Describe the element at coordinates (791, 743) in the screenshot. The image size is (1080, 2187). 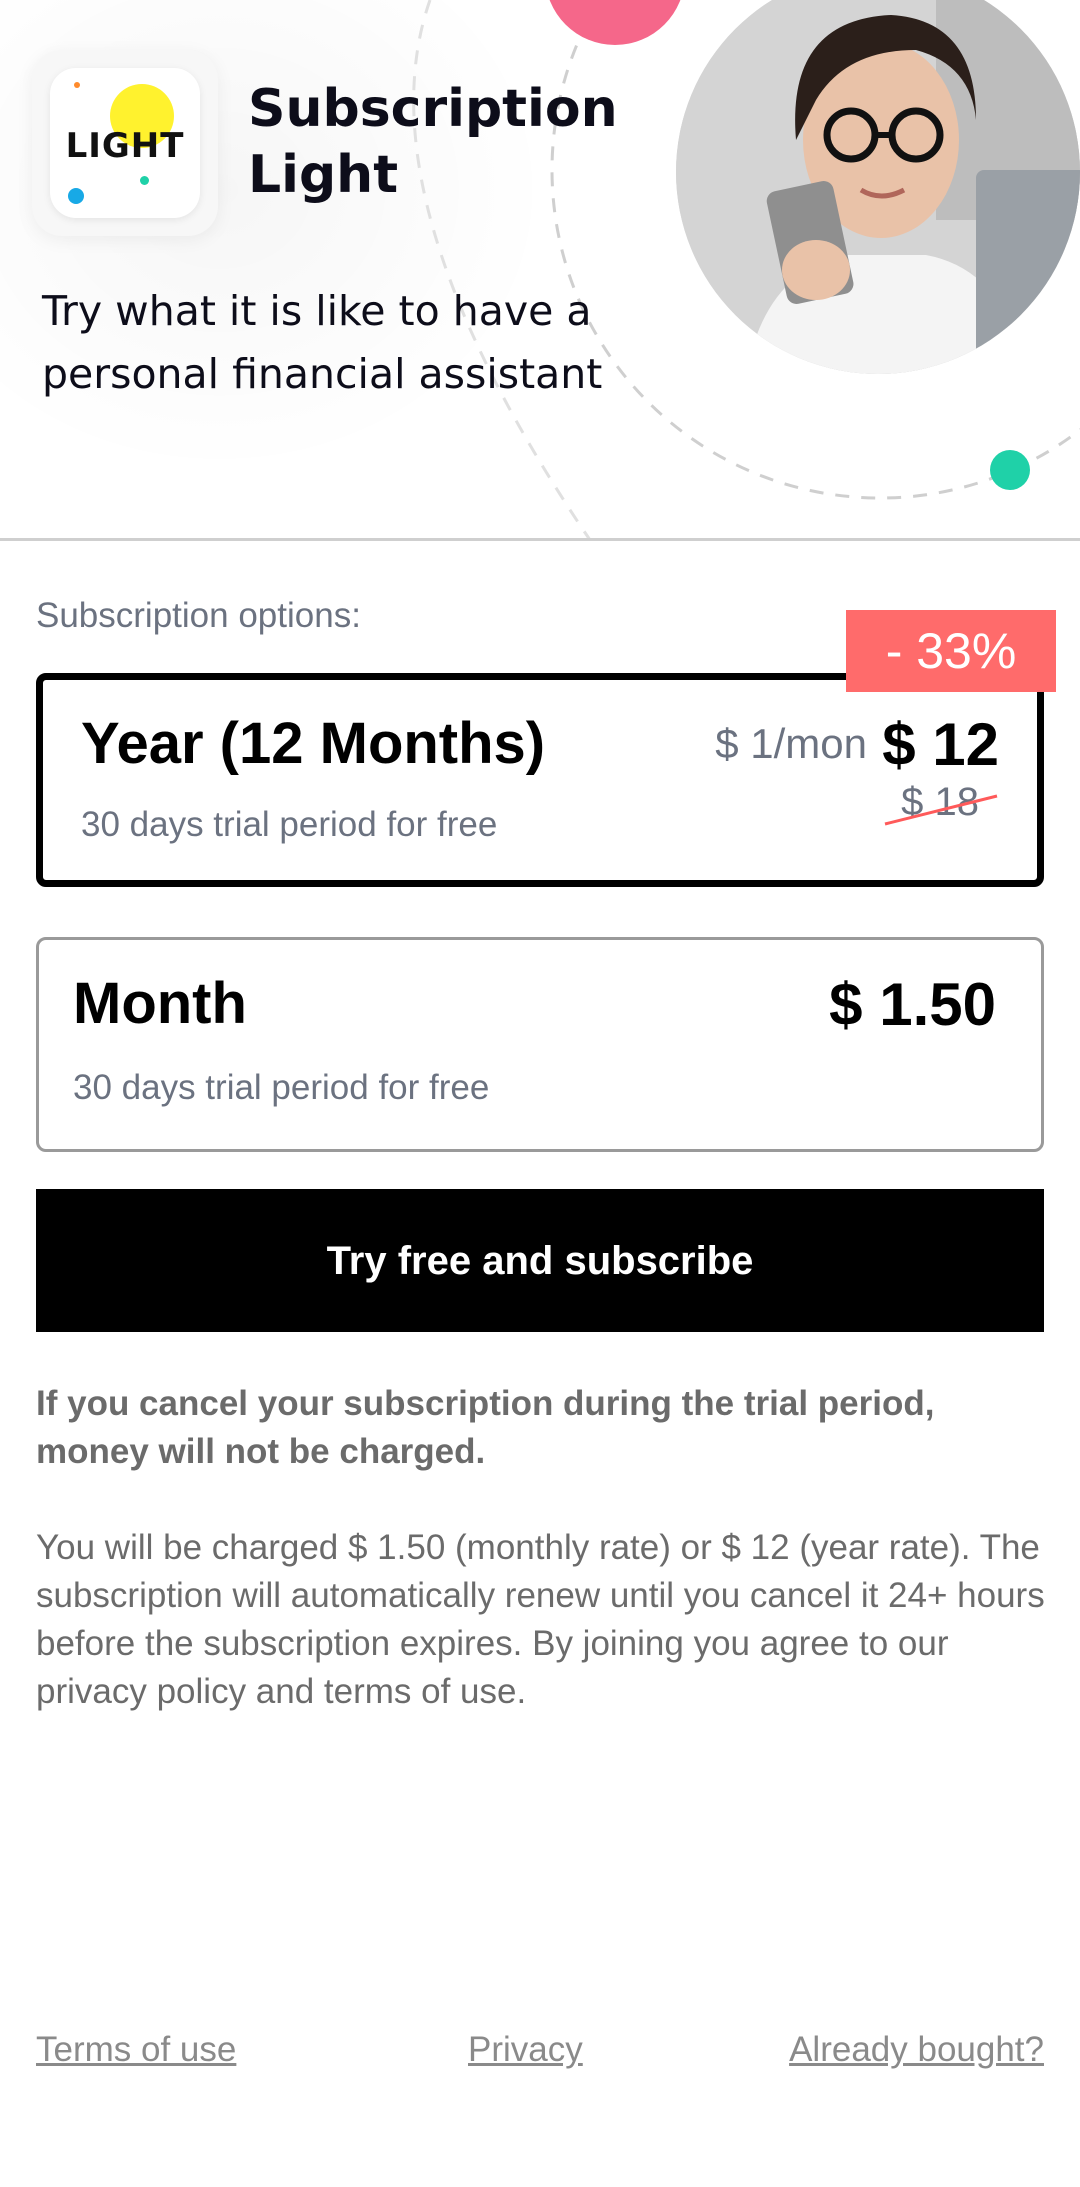
I see `plan-monthly-equivalent: $ 1/mon` at that location.